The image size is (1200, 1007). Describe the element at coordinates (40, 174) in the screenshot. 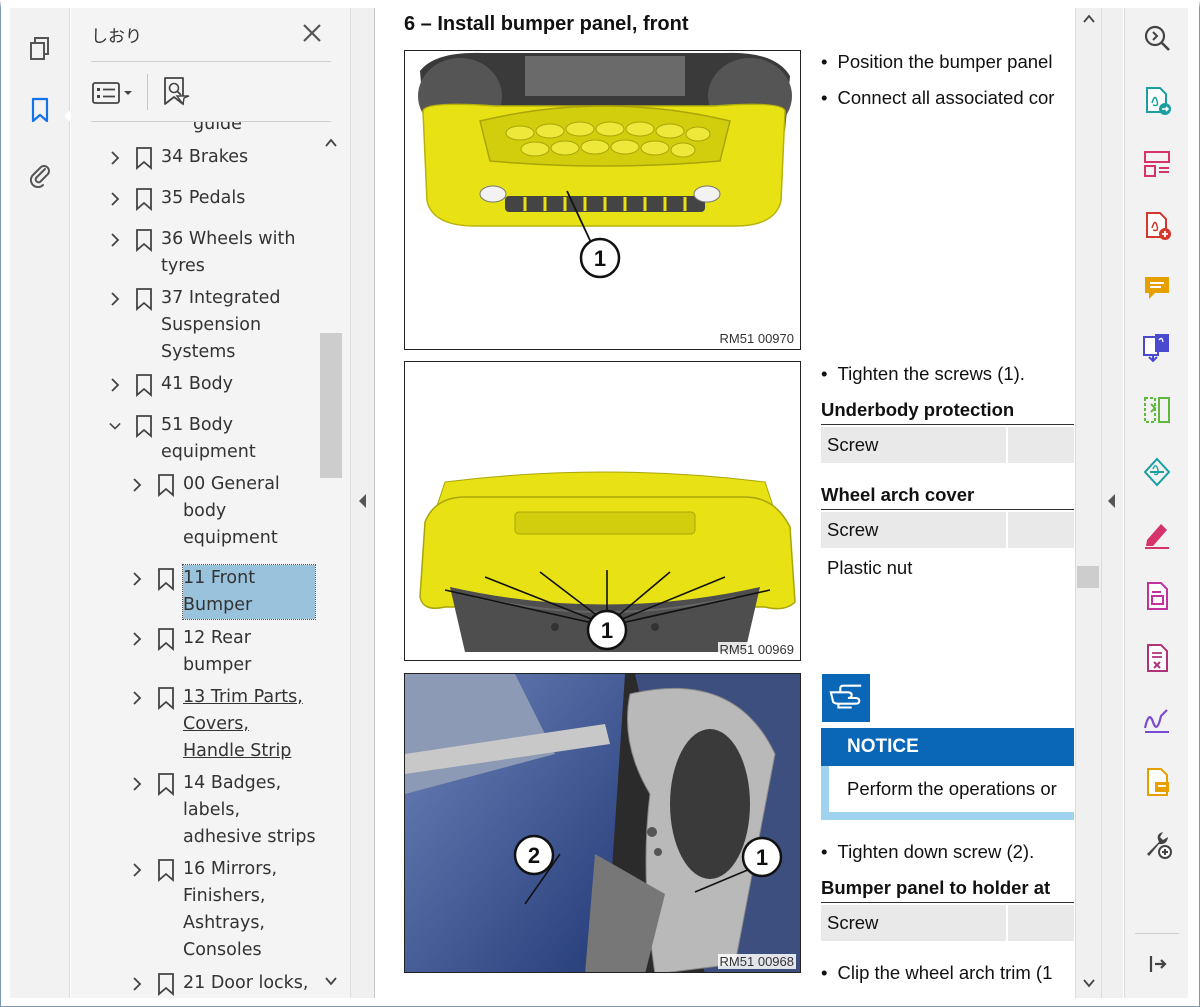

I see `attachment-icon` at that location.